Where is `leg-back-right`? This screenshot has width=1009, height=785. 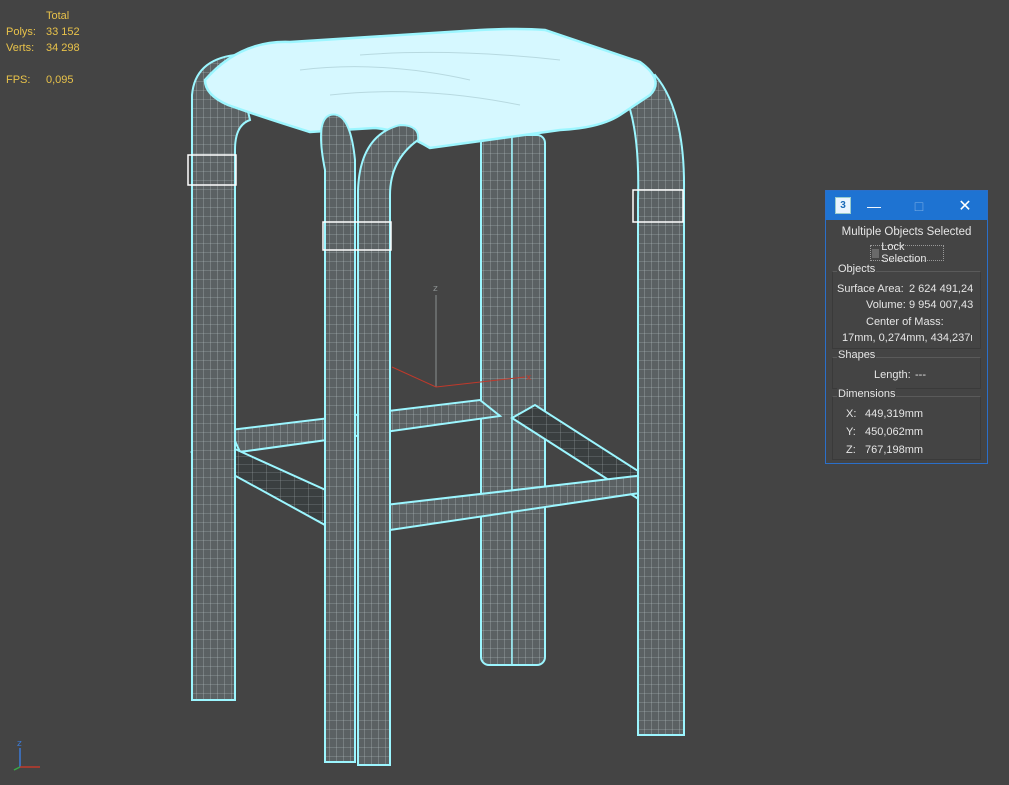 leg-back-right is located at coordinates (513, 400).